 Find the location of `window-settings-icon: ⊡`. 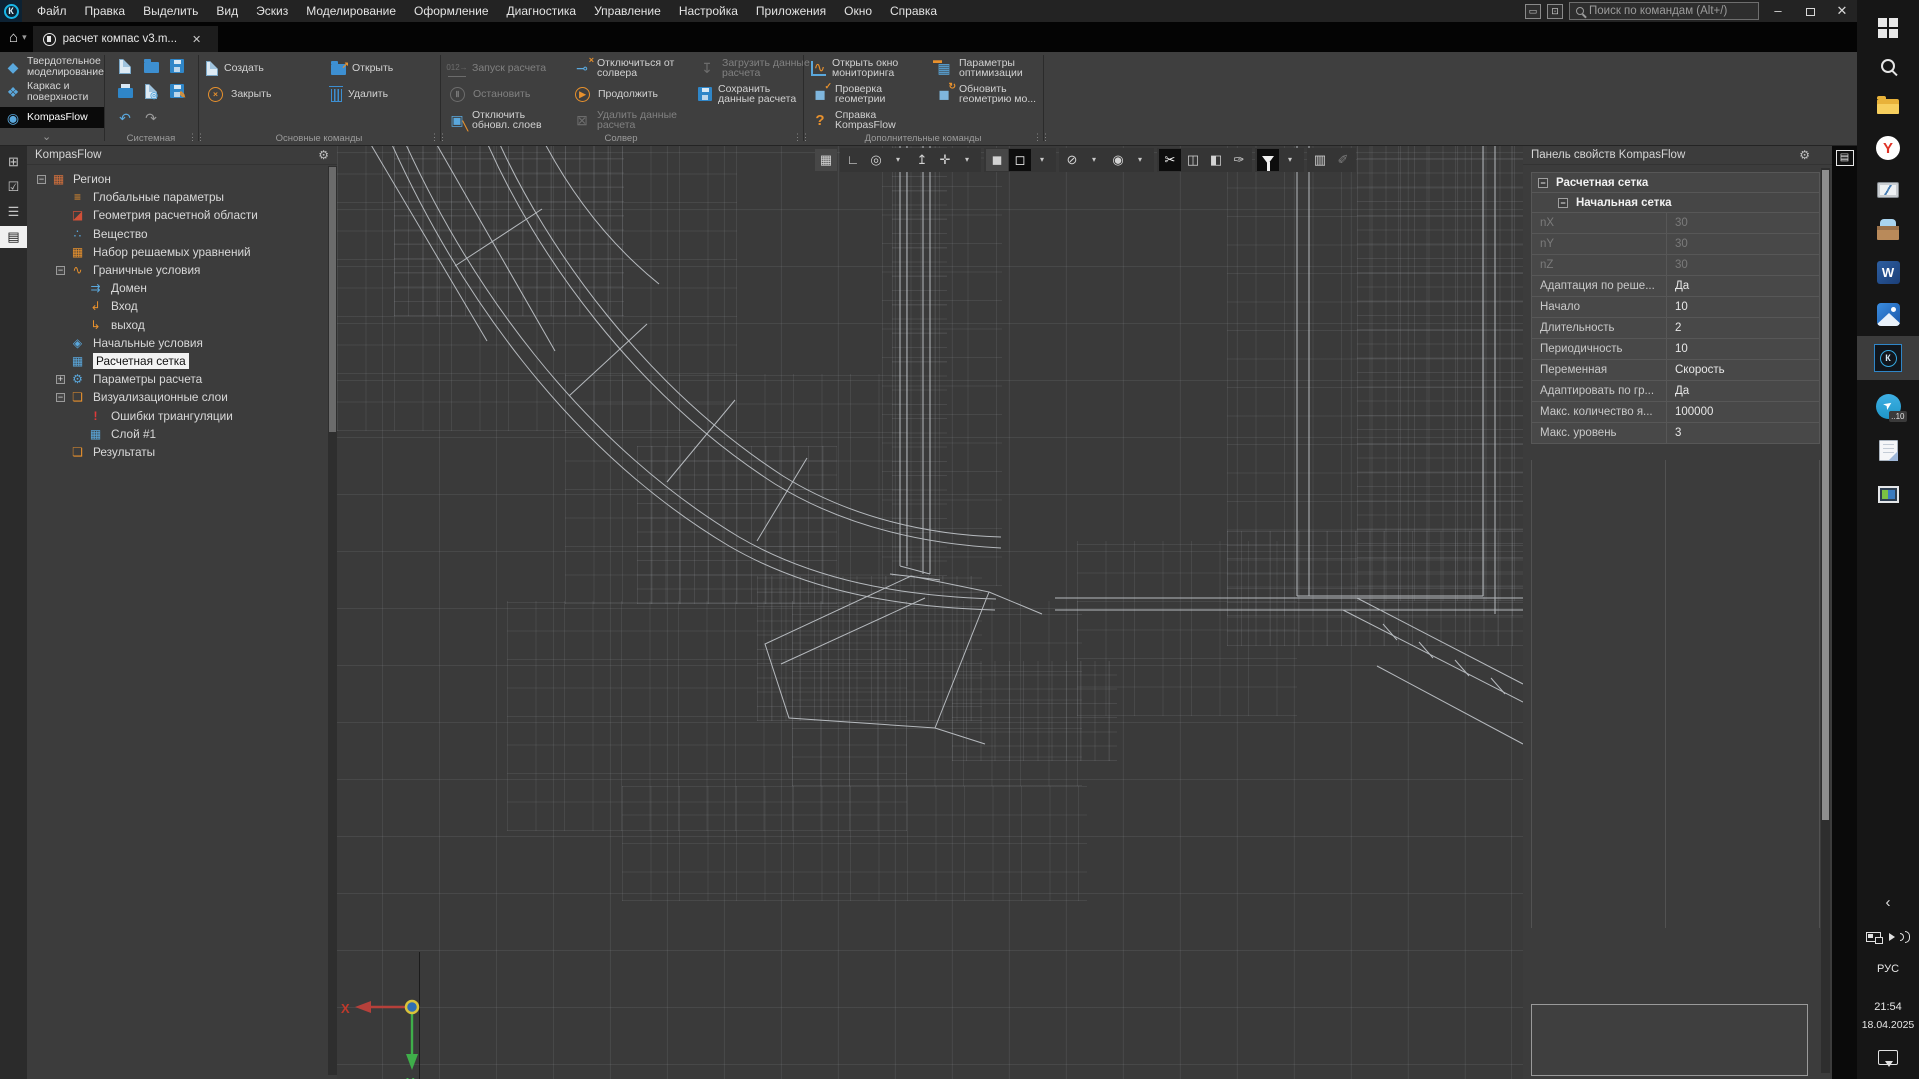

window-settings-icon: ⊡ is located at coordinates (1555, 11).